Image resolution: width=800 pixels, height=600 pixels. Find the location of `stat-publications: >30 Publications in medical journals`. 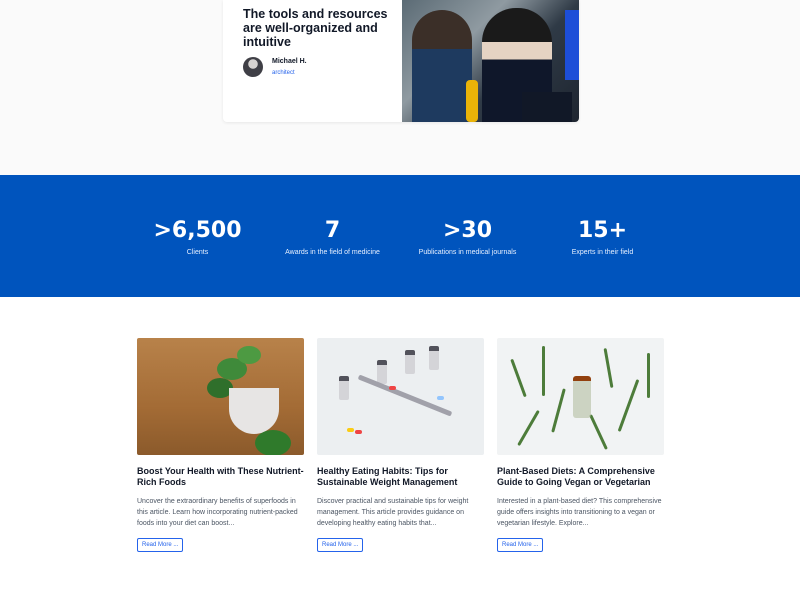

stat-publications: >30 Publications in medical journals is located at coordinates (467, 236).